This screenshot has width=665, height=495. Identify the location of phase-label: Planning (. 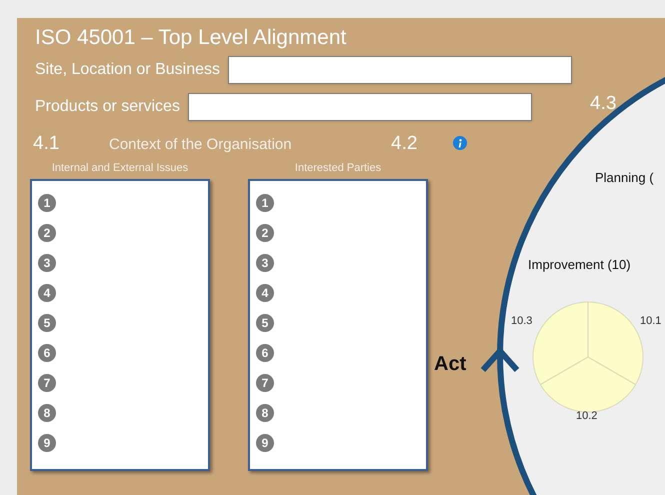
(624, 178).